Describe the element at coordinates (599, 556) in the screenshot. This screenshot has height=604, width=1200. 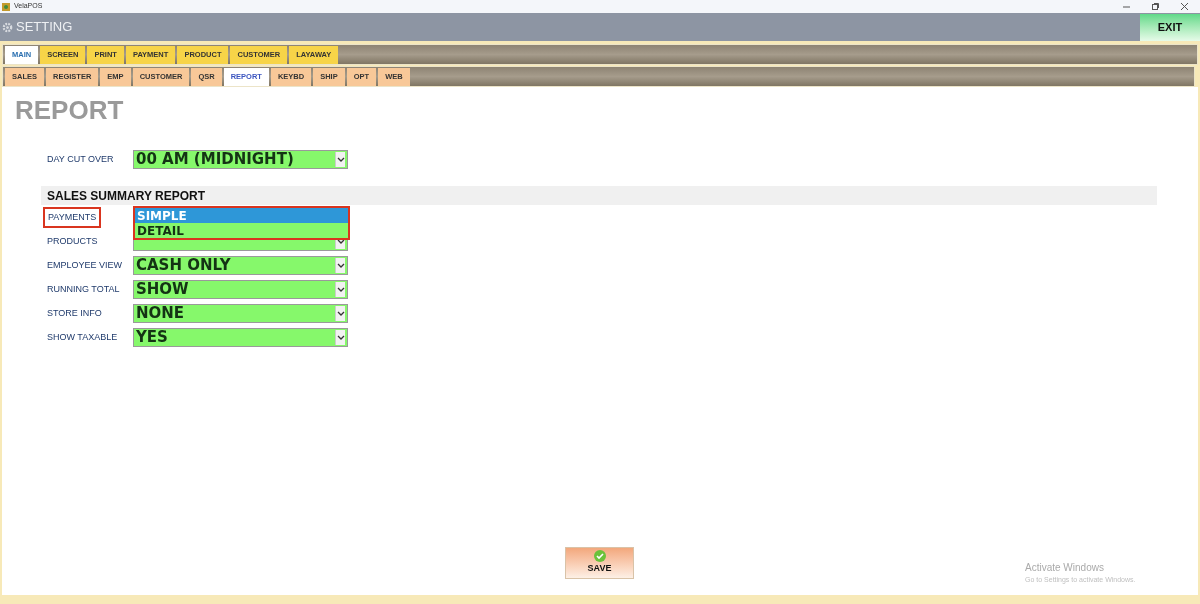
I see `check-icon` at that location.